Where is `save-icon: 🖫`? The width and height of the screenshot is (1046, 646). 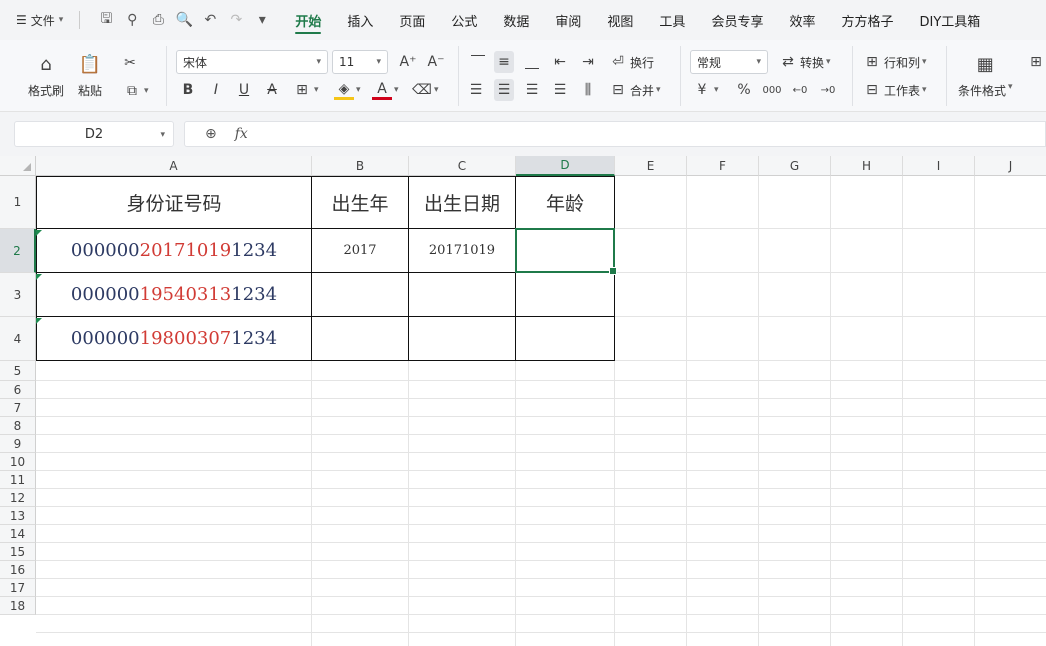
save-icon: 🖫 is located at coordinates (106, 20).